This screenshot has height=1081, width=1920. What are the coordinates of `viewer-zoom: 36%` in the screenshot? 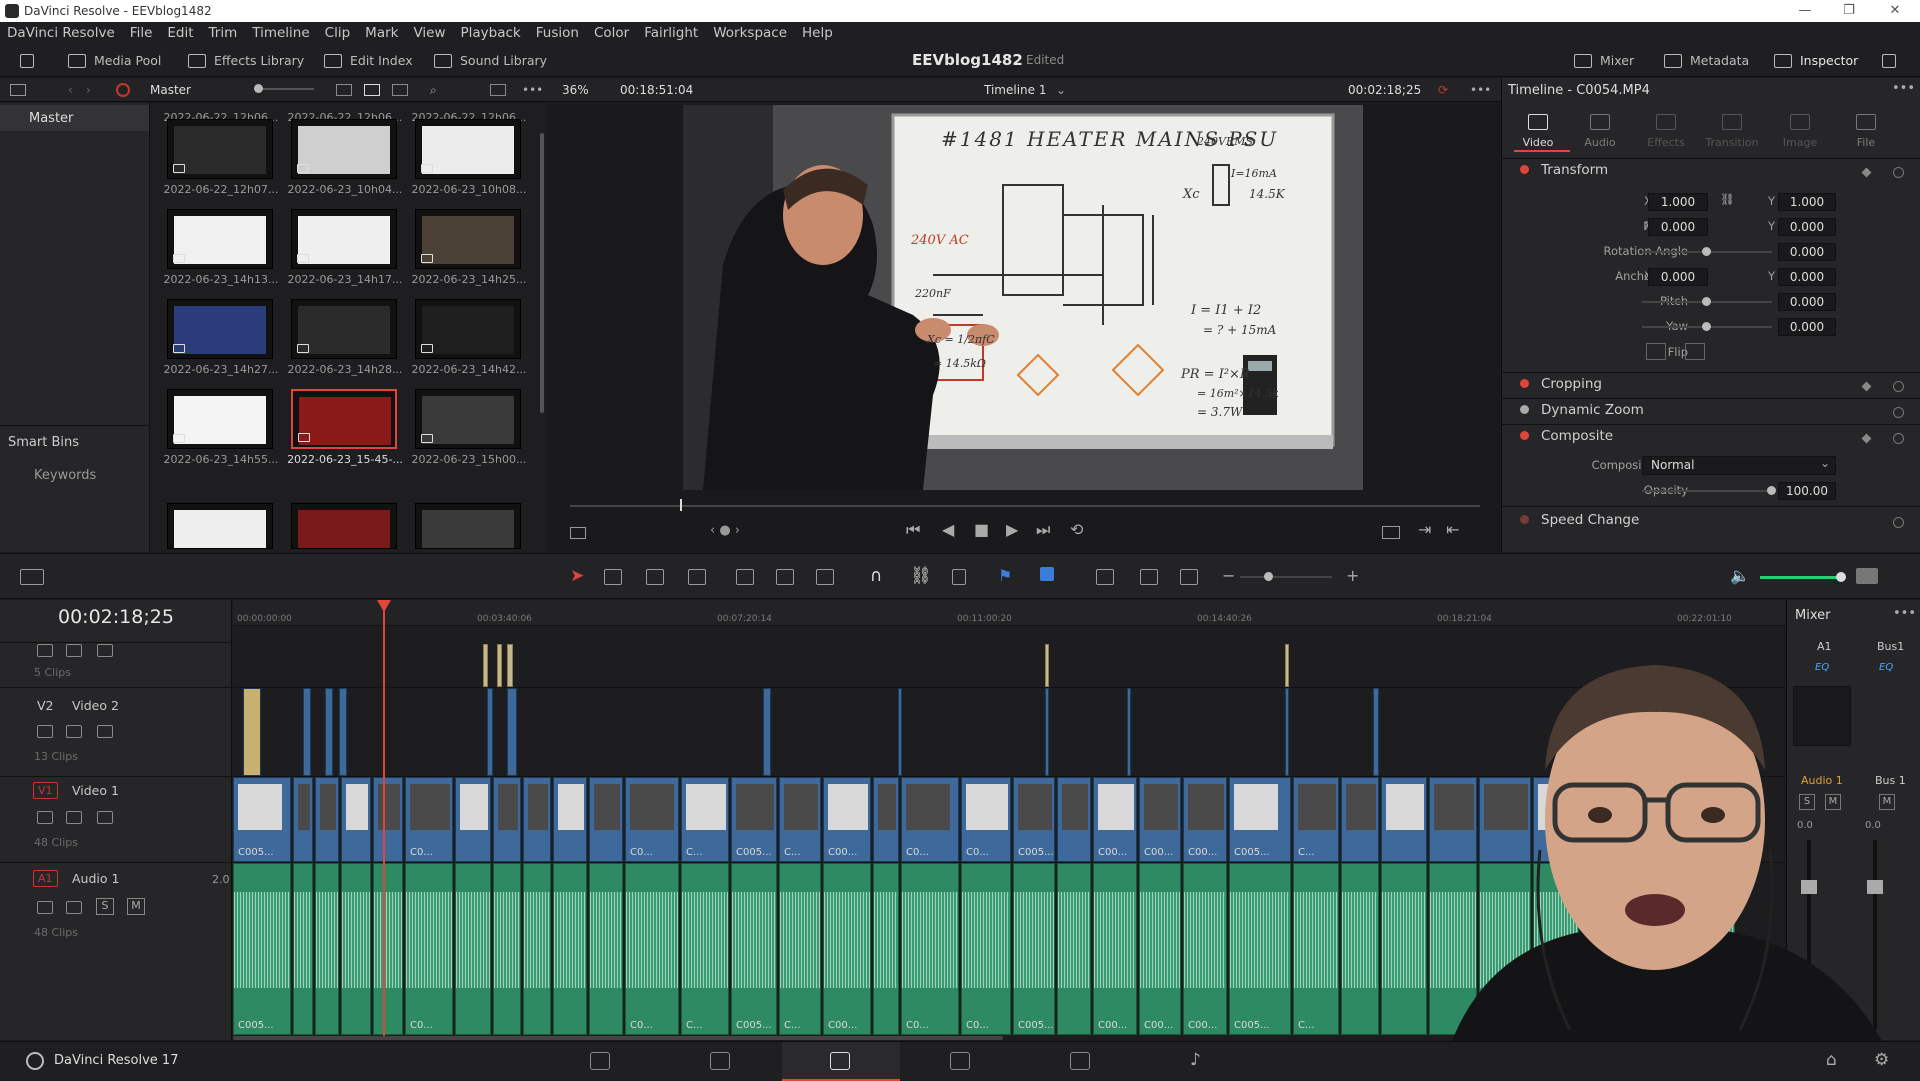 It's located at (575, 90).